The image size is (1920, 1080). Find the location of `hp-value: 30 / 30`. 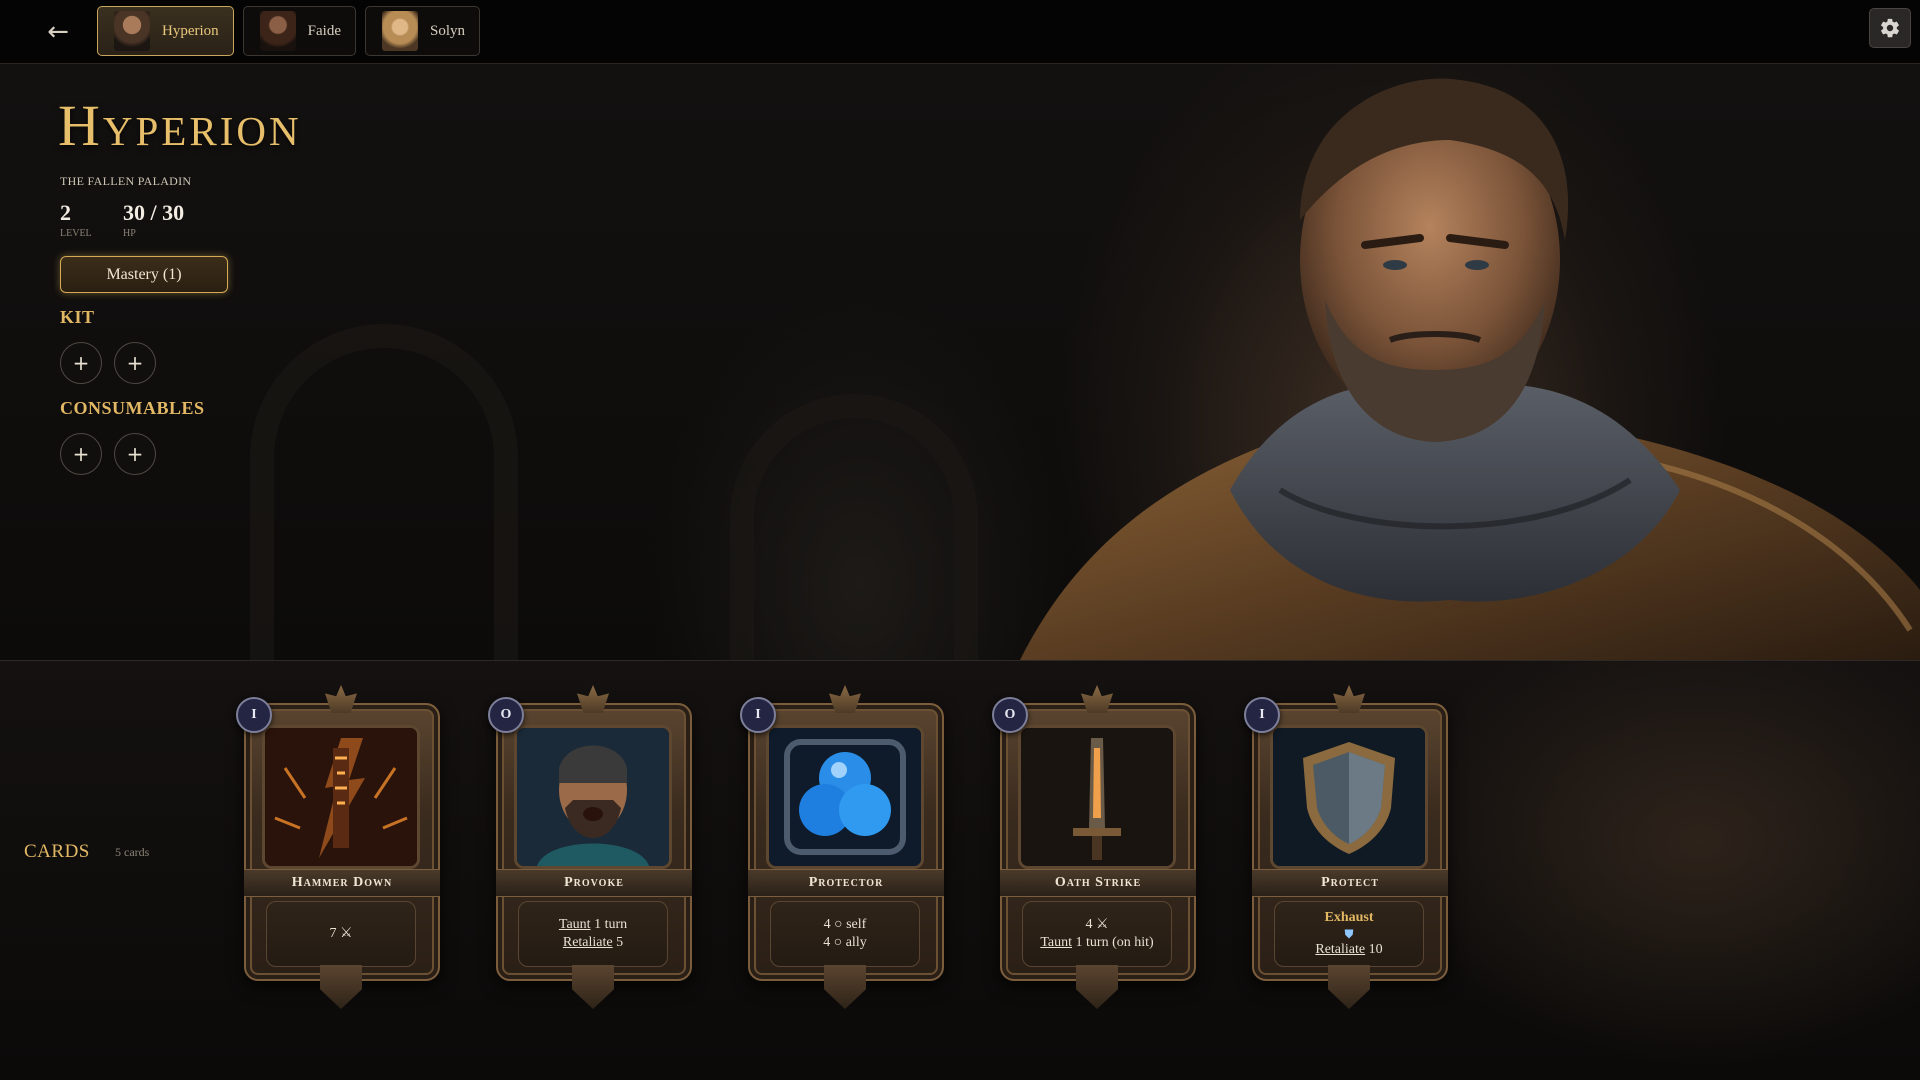

hp-value: 30 / 30 is located at coordinates (154, 212).